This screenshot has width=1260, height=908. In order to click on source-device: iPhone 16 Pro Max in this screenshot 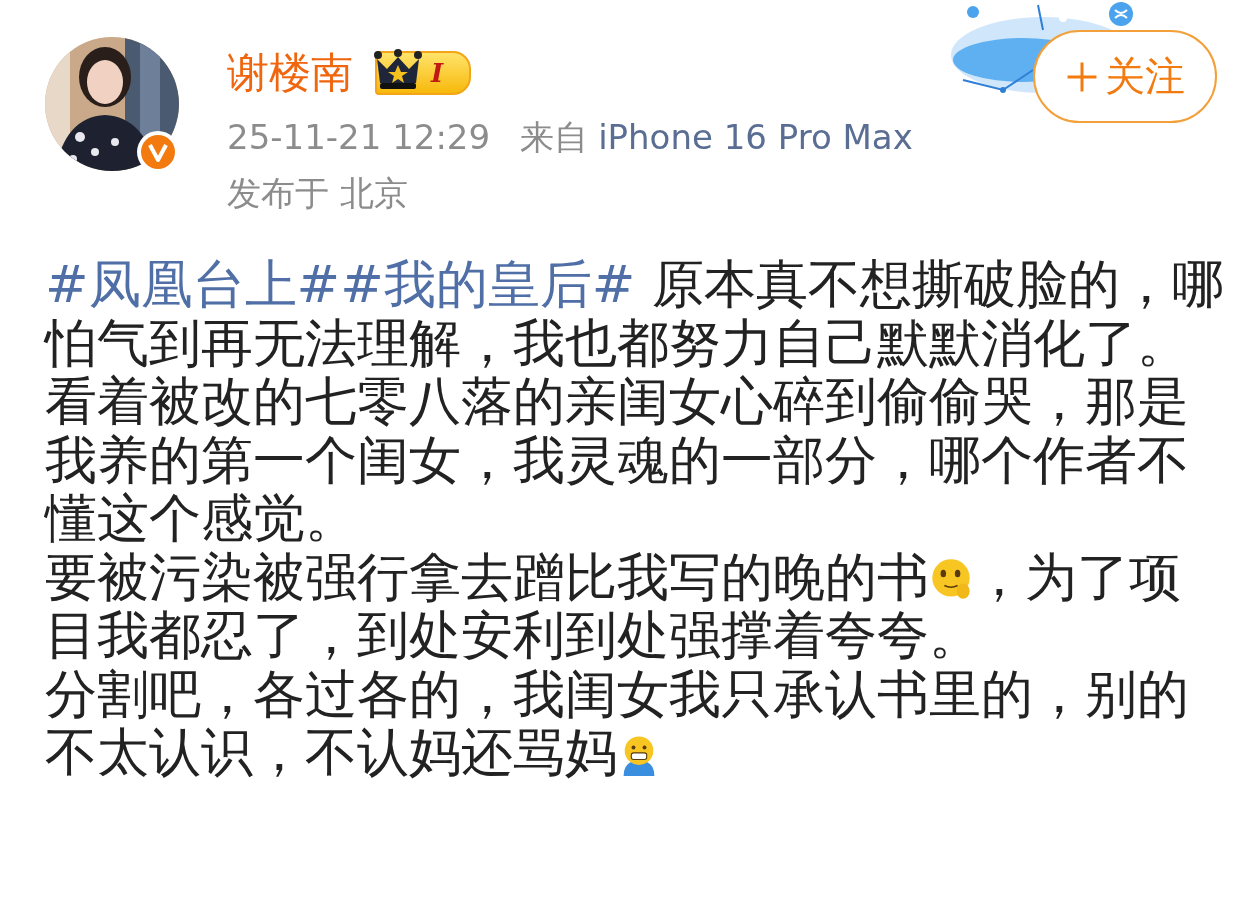, I will do `click(755, 137)`.